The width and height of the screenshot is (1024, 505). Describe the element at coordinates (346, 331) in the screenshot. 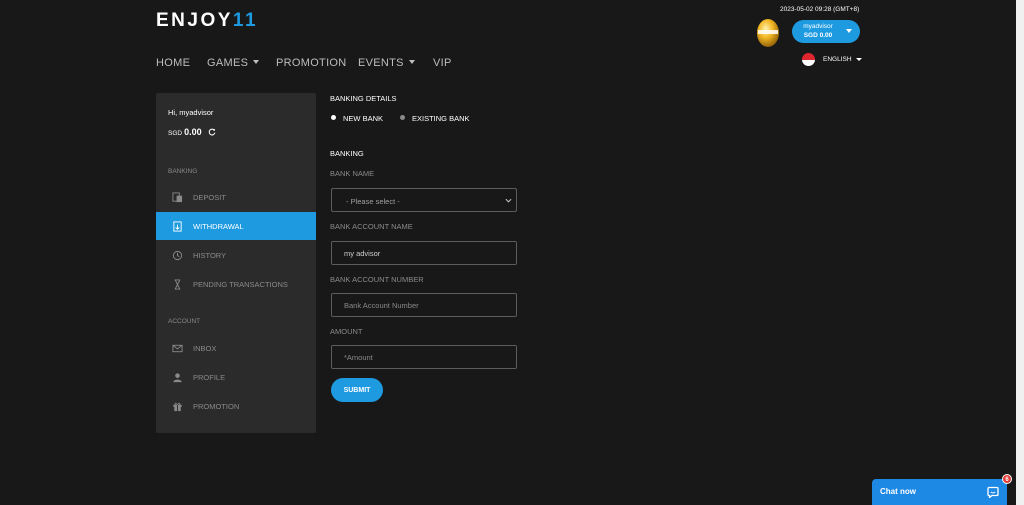

I see `amount-label: AMOUNT` at that location.